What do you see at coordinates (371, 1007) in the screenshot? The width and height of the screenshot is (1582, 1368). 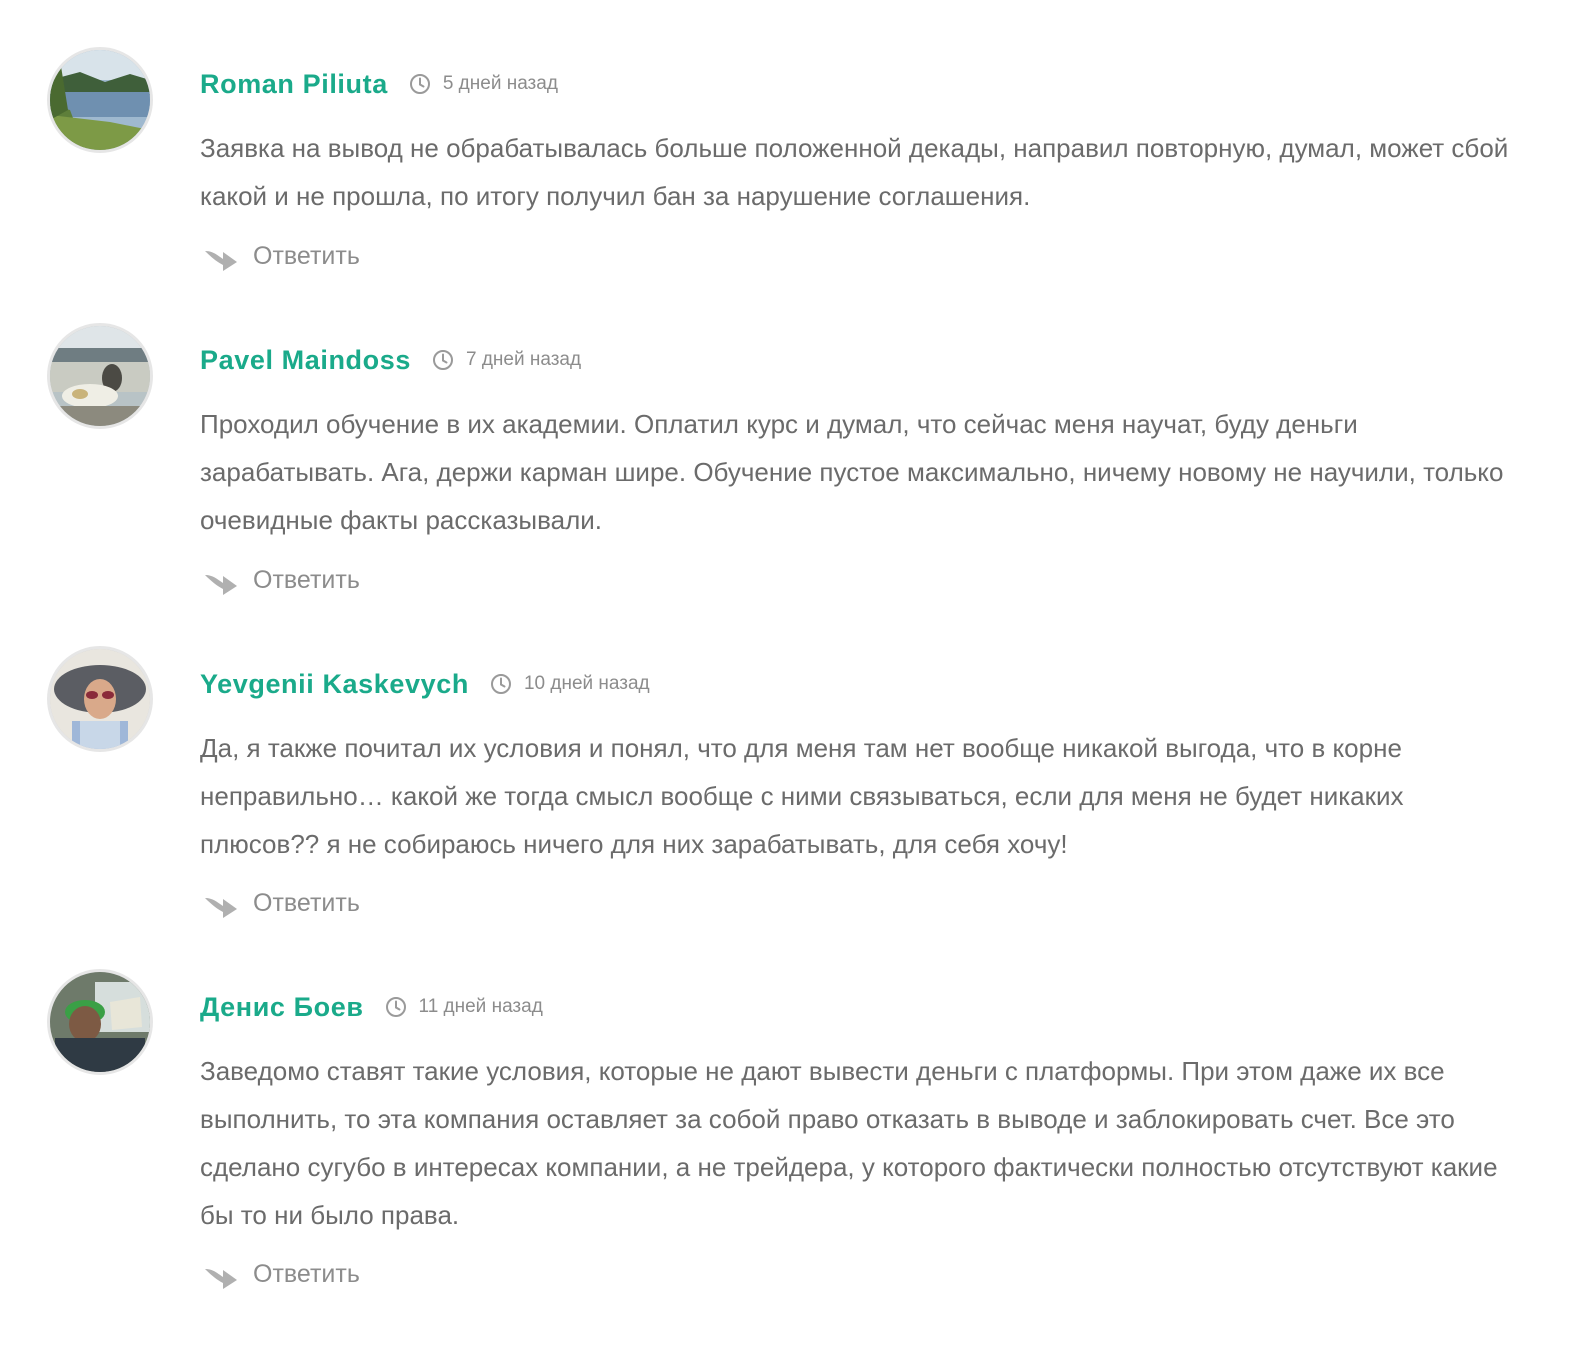 I see `comment-header: Денис Боев 11 дней назад` at bounding box center [371, 1007].